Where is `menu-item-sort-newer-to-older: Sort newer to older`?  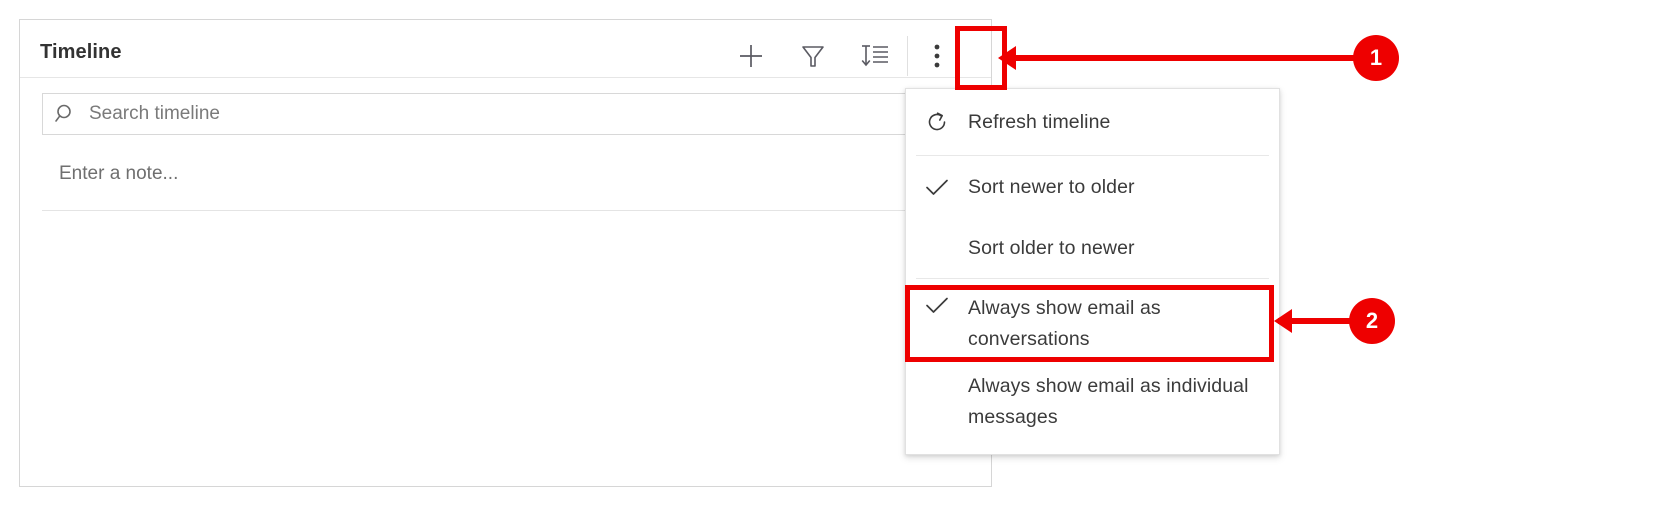
menu-item-sort-newer-to-older: Sort newer to older is located at coordinates (1092, 187).